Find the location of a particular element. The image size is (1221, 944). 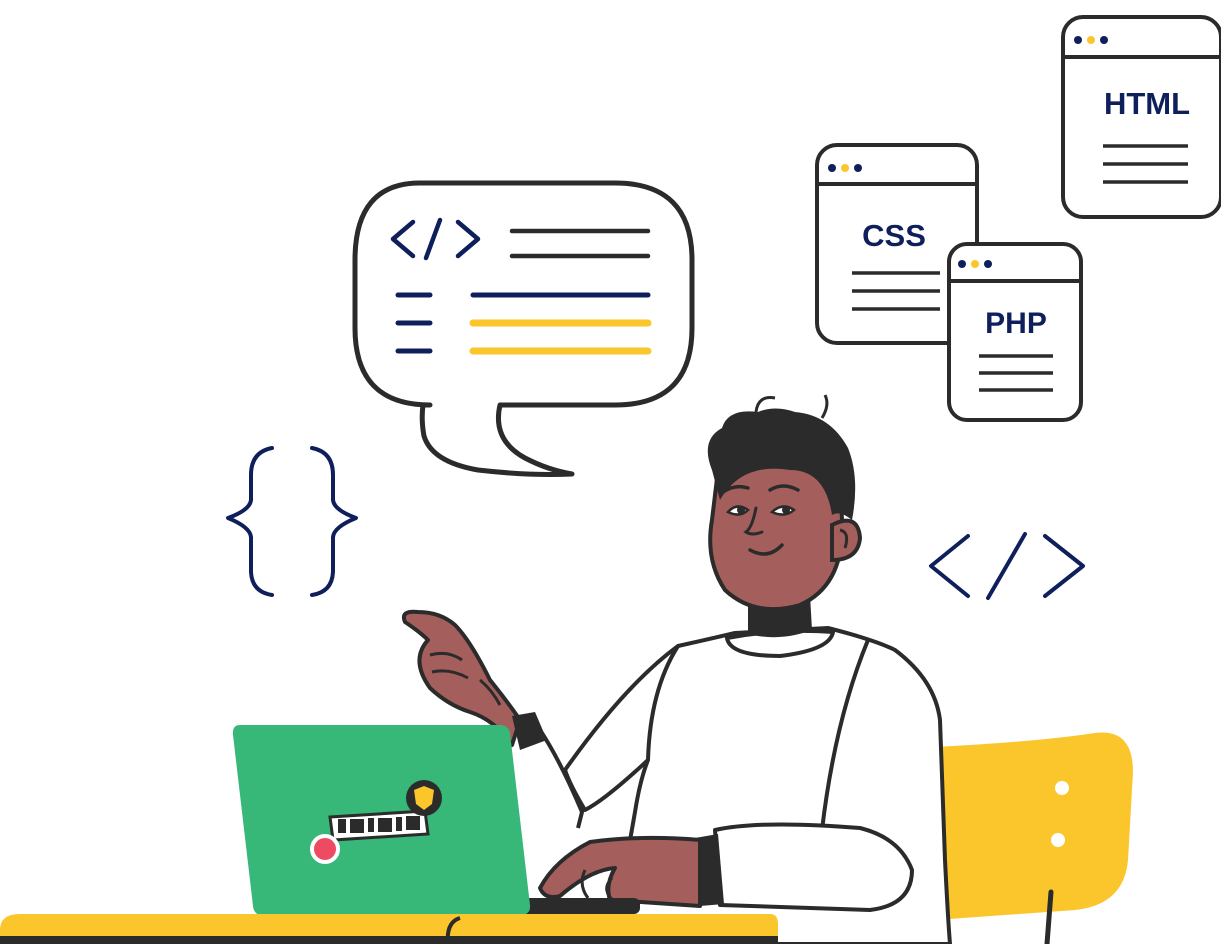

php-window: PHP is located at coordinates (1015, 332).